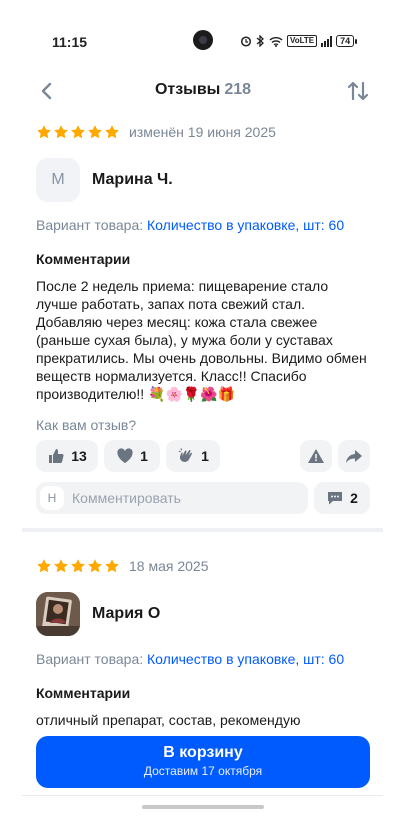  I want to click on add-to-cart-label: В корзину, so click(203, 752).